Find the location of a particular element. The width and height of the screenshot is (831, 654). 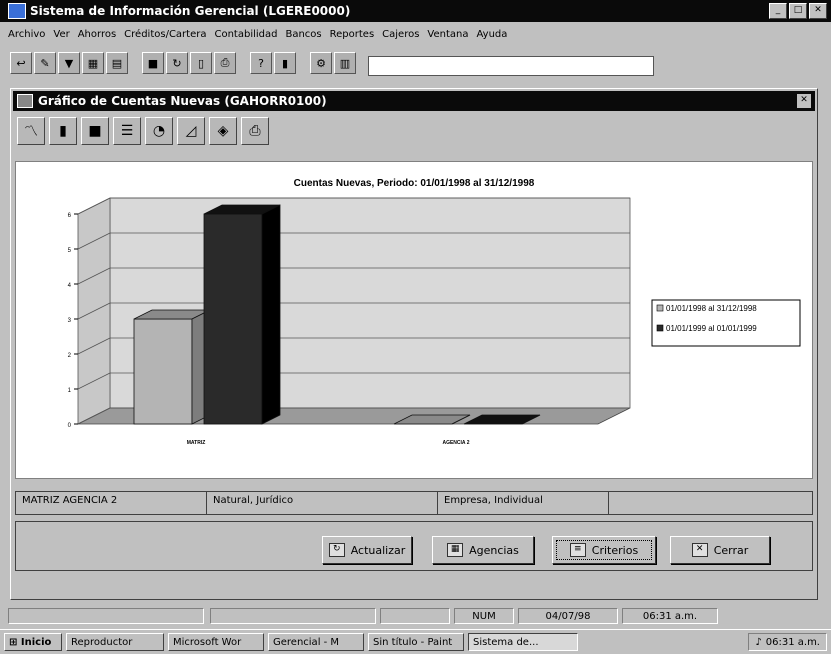

taskbar-item-gerencial: Gerencial - M is located at coordinates (316, 642).